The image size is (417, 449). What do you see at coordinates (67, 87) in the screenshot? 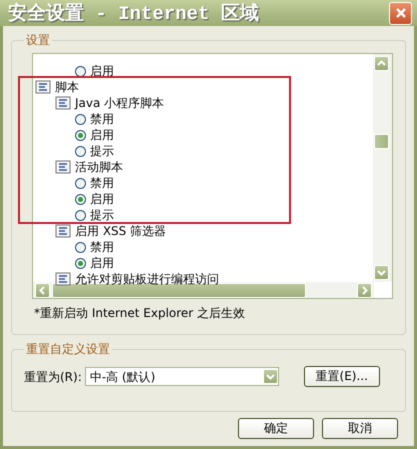
I see `setting-label: 脚本` at bounding box center [67, 87].